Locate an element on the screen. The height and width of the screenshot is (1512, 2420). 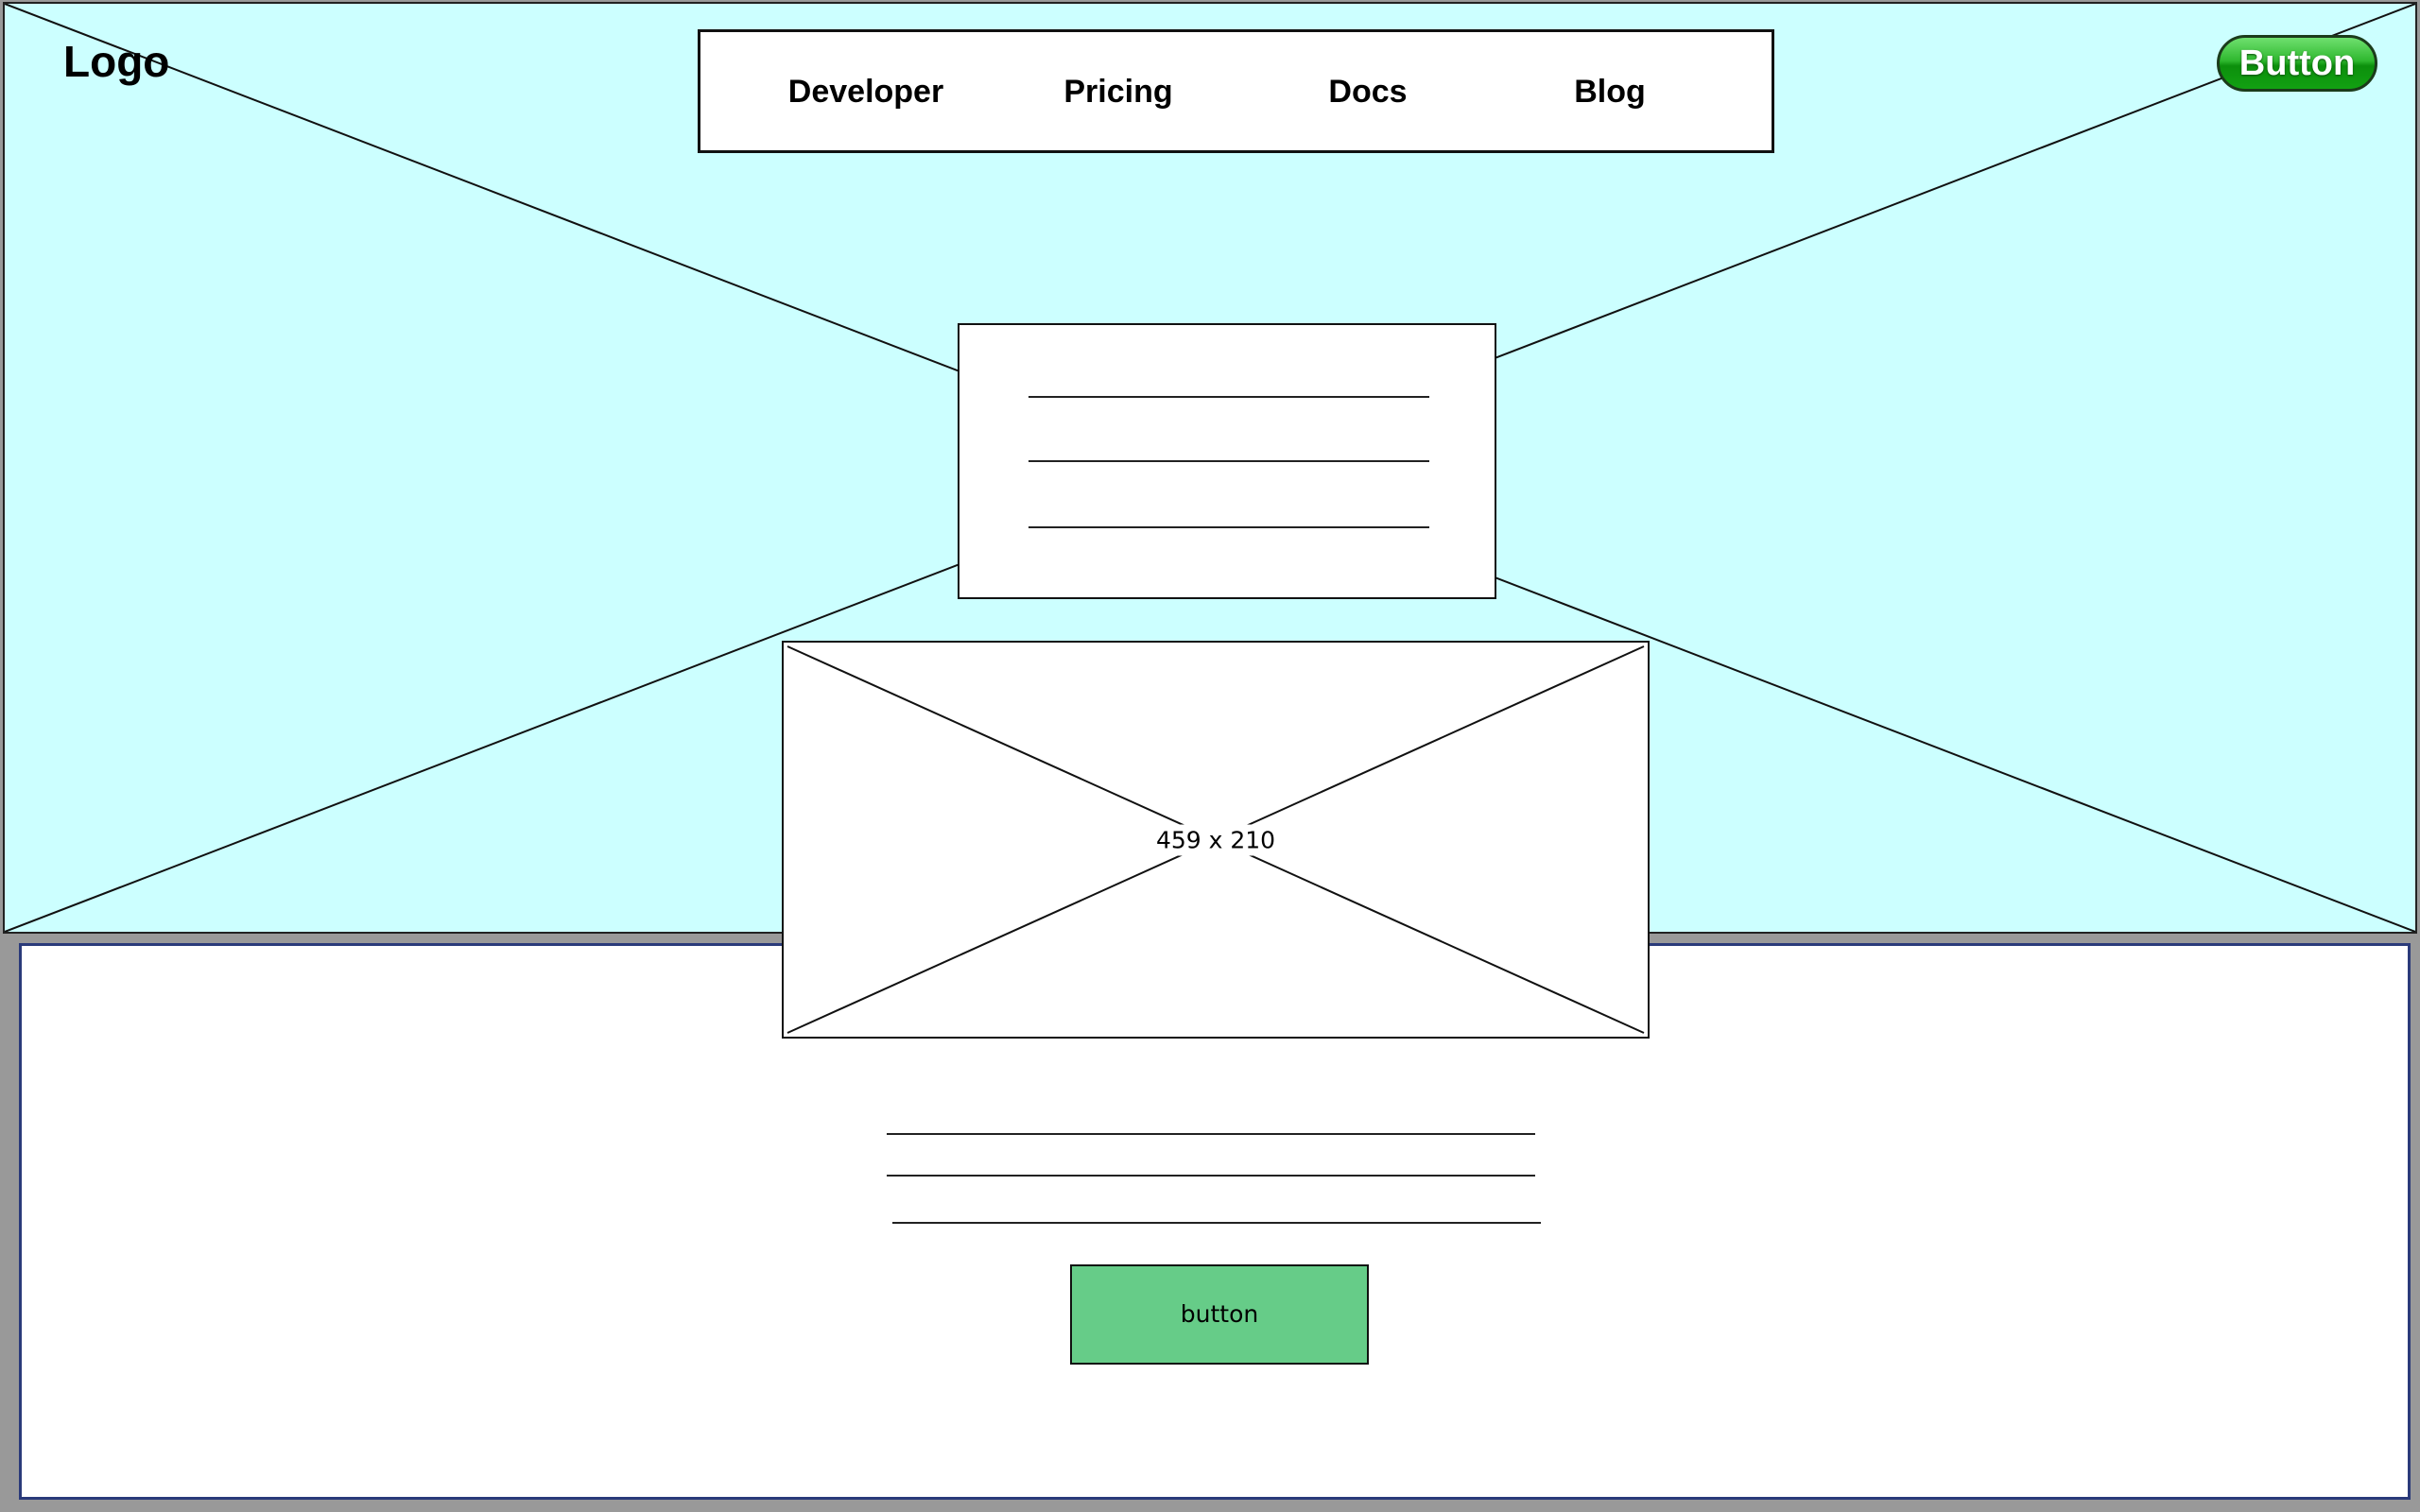
image-size-label: 459 x 210 is located at coordinates (1216, 839).